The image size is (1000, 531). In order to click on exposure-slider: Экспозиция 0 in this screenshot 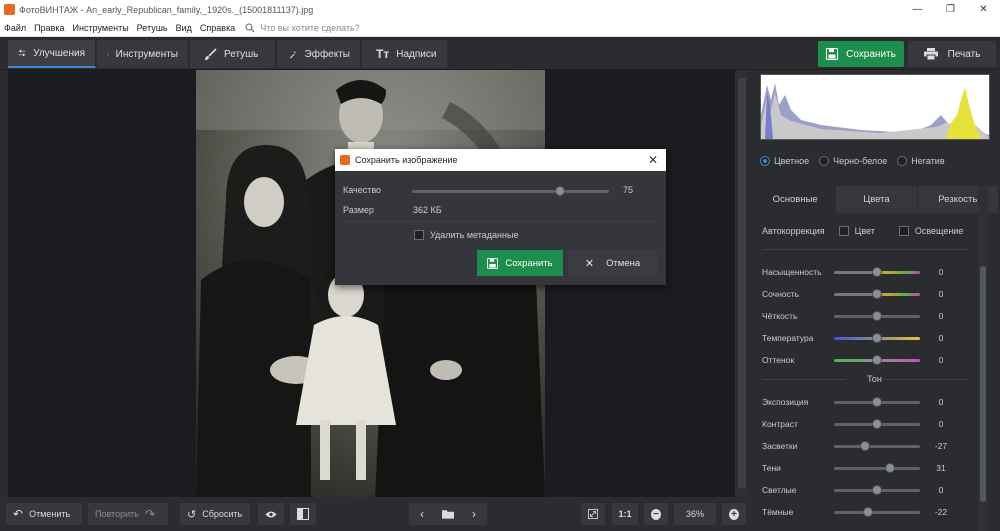, I will do `click(874, 402)`.